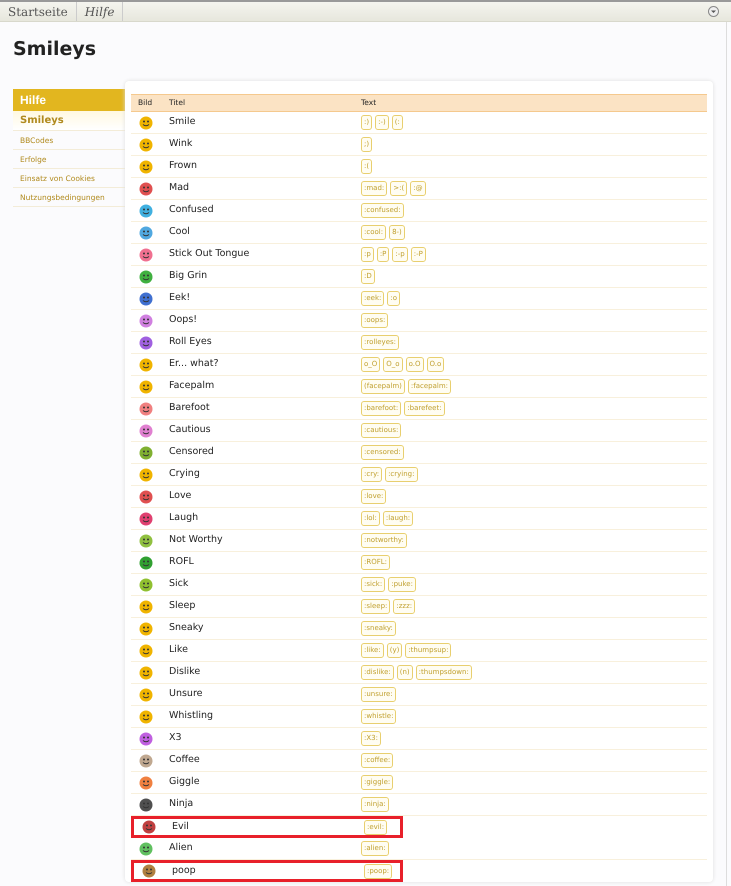 This screenshot has height=886, width=731. Describe the element at coordinates (182, 606) in the screenshot. I see `smiley-title: Sleep` at that location.